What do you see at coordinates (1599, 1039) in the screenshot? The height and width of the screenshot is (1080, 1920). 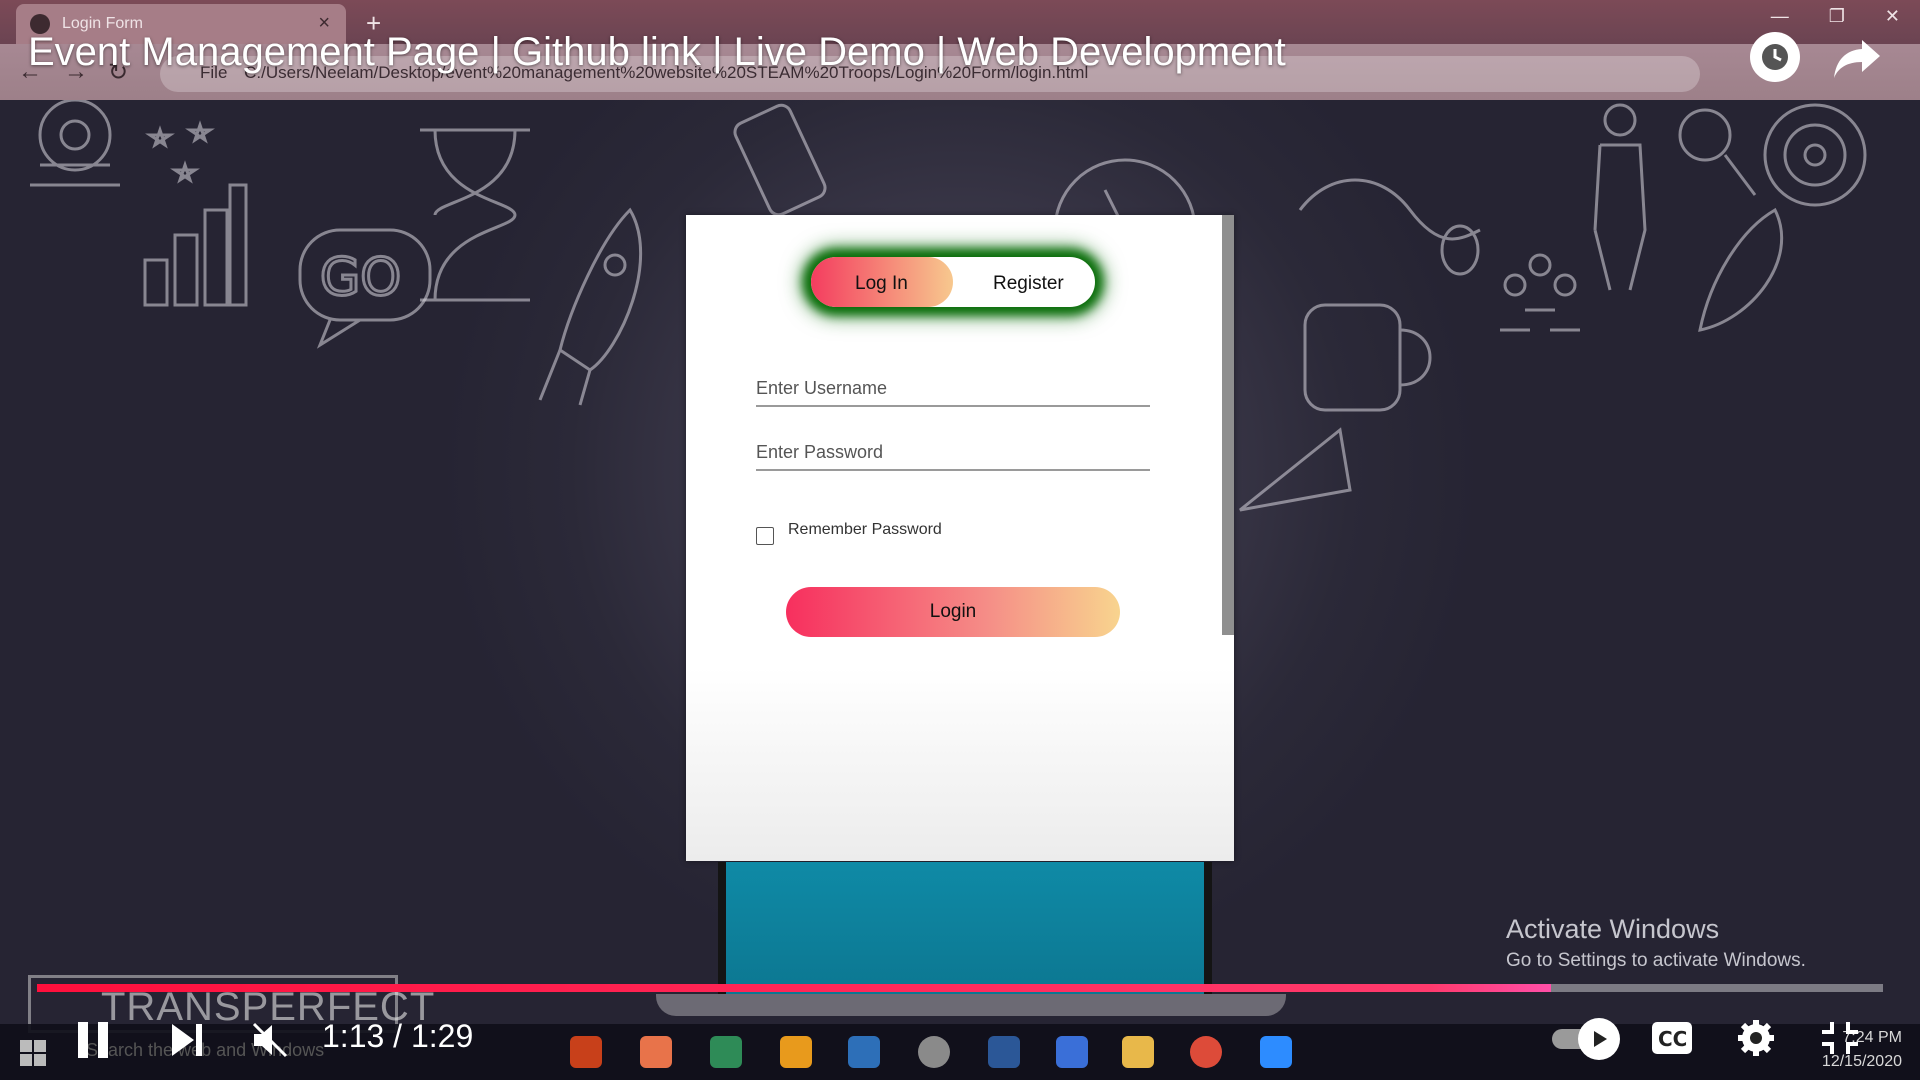 I see `autoplay-play-icon` at bounding box center [1599, 1039].